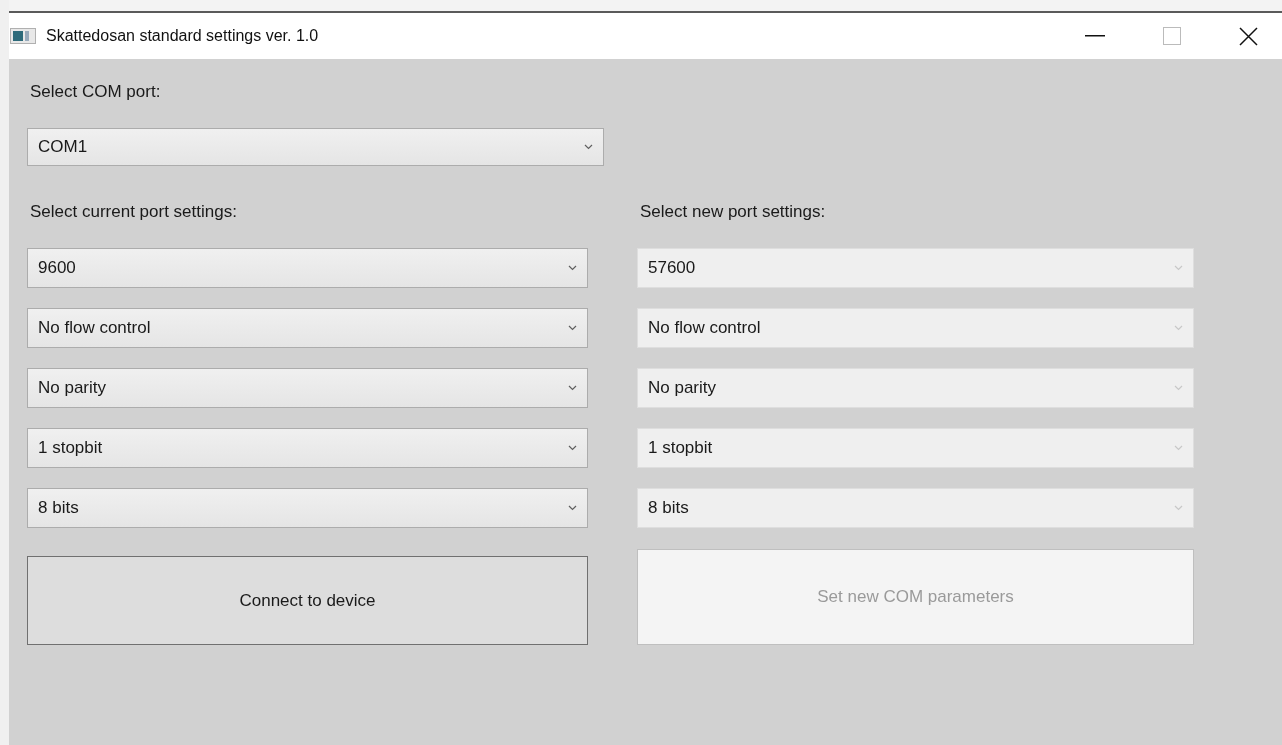  I want to click on dropdown: 1 stopbit, so click(307, 448).